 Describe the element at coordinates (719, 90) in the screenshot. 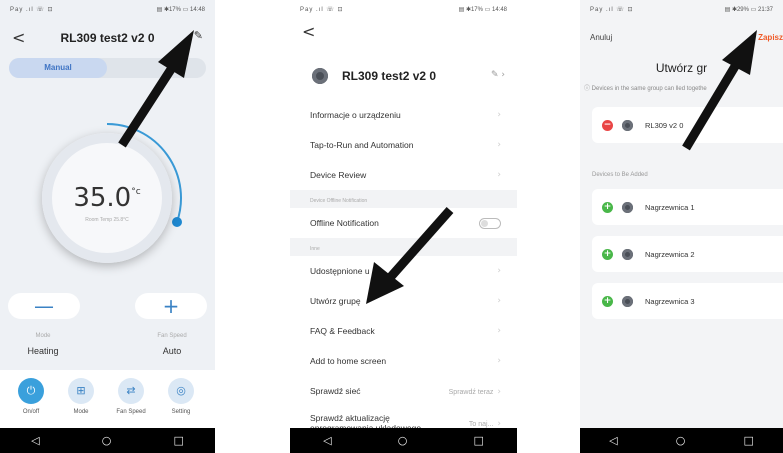

I see `arrow-to-save-button` at that location.